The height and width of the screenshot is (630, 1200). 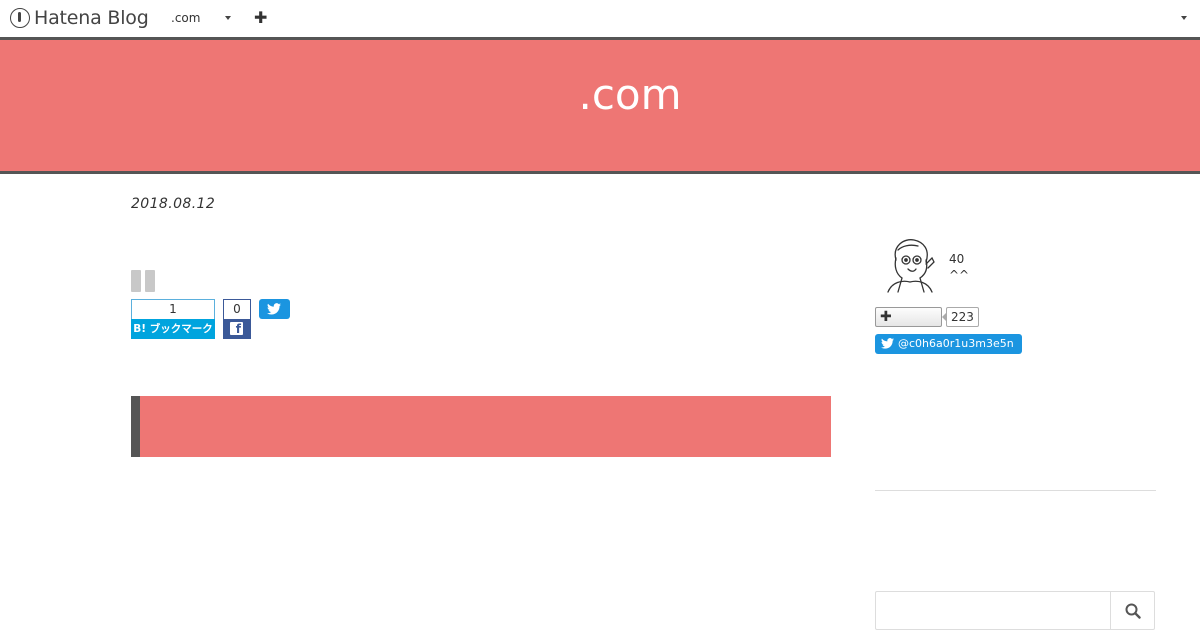 I want to click on blog-switcher-caret-icon, so click(x=228, y=18).